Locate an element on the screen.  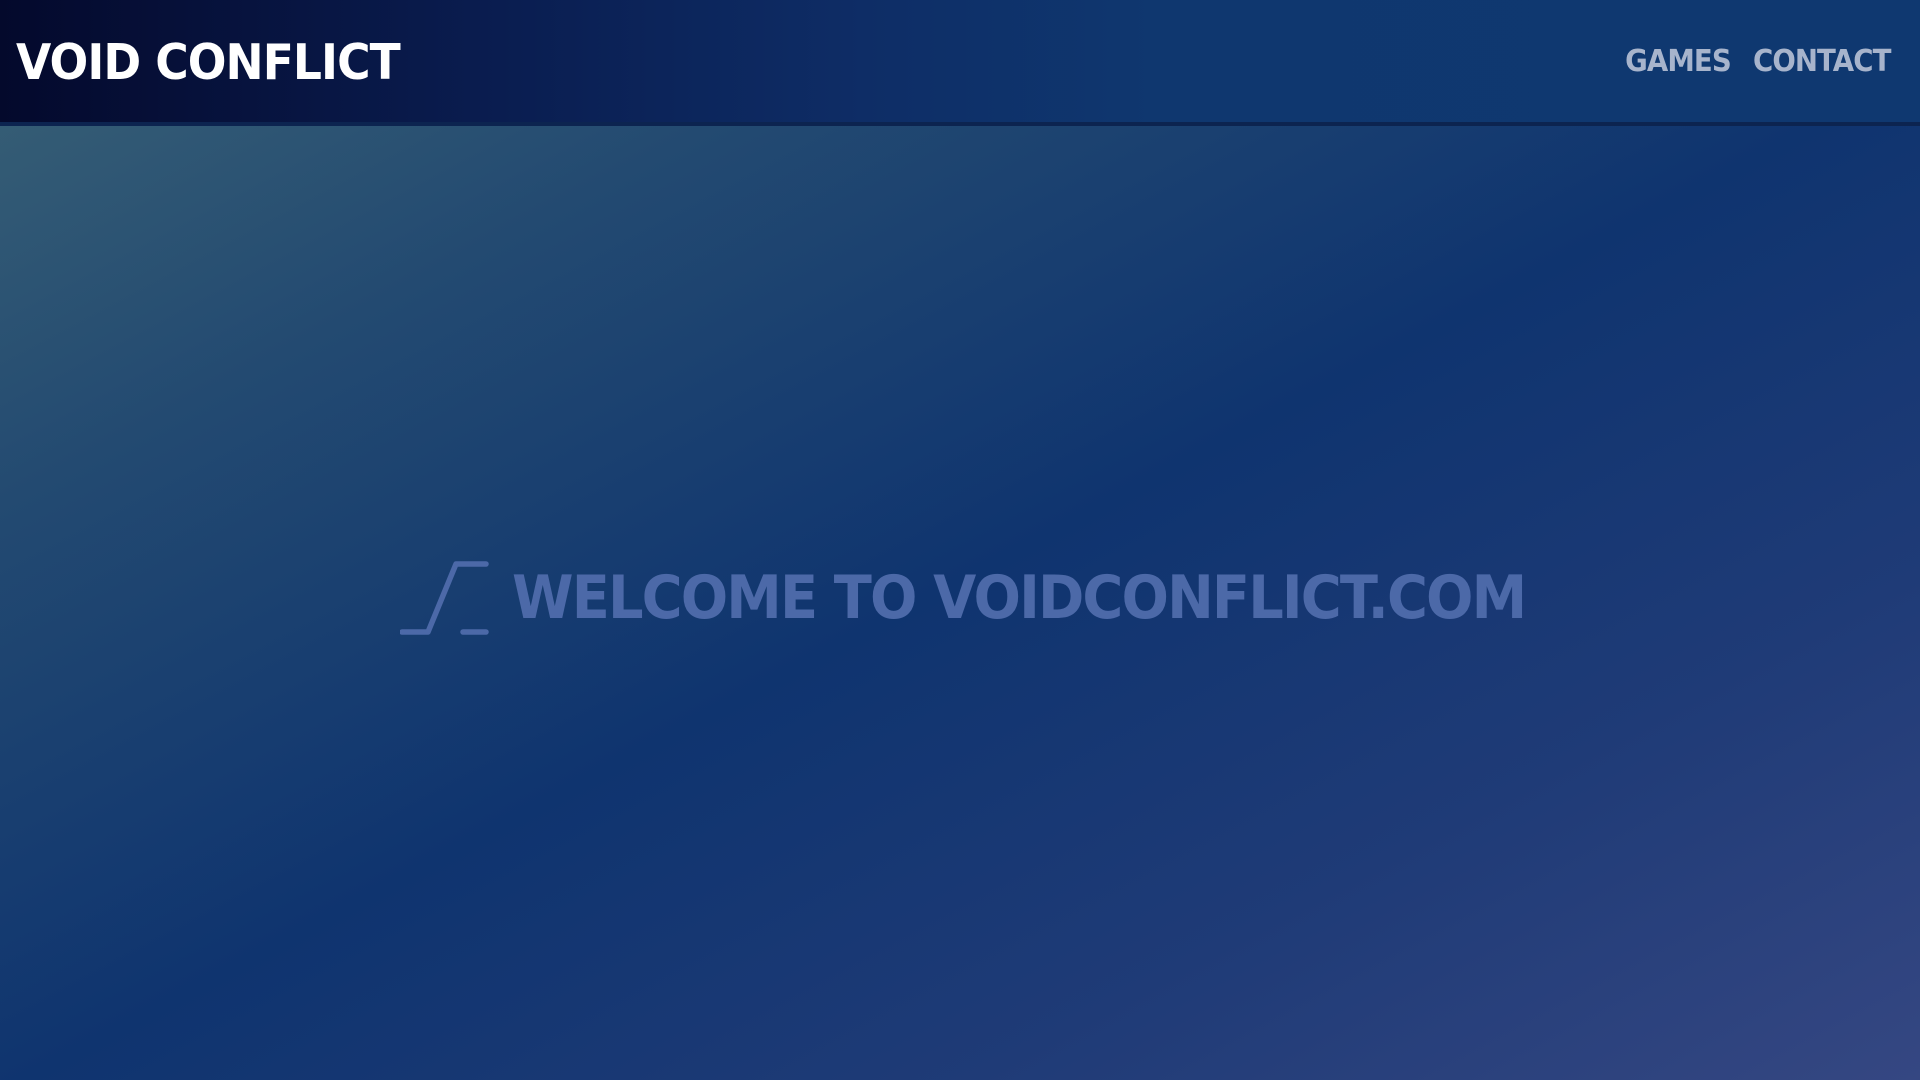
top-navigation-bar: VOID CONFLICT GAMES CONTACT is located at coordinates (960, 63).